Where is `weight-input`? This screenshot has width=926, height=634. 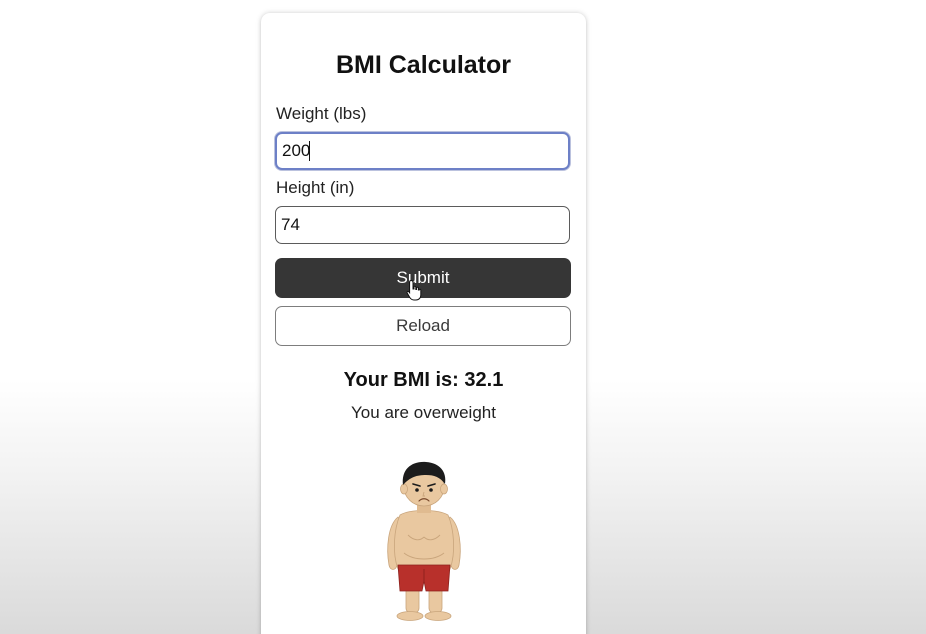
weight-input is located at coordinates (422, 151).